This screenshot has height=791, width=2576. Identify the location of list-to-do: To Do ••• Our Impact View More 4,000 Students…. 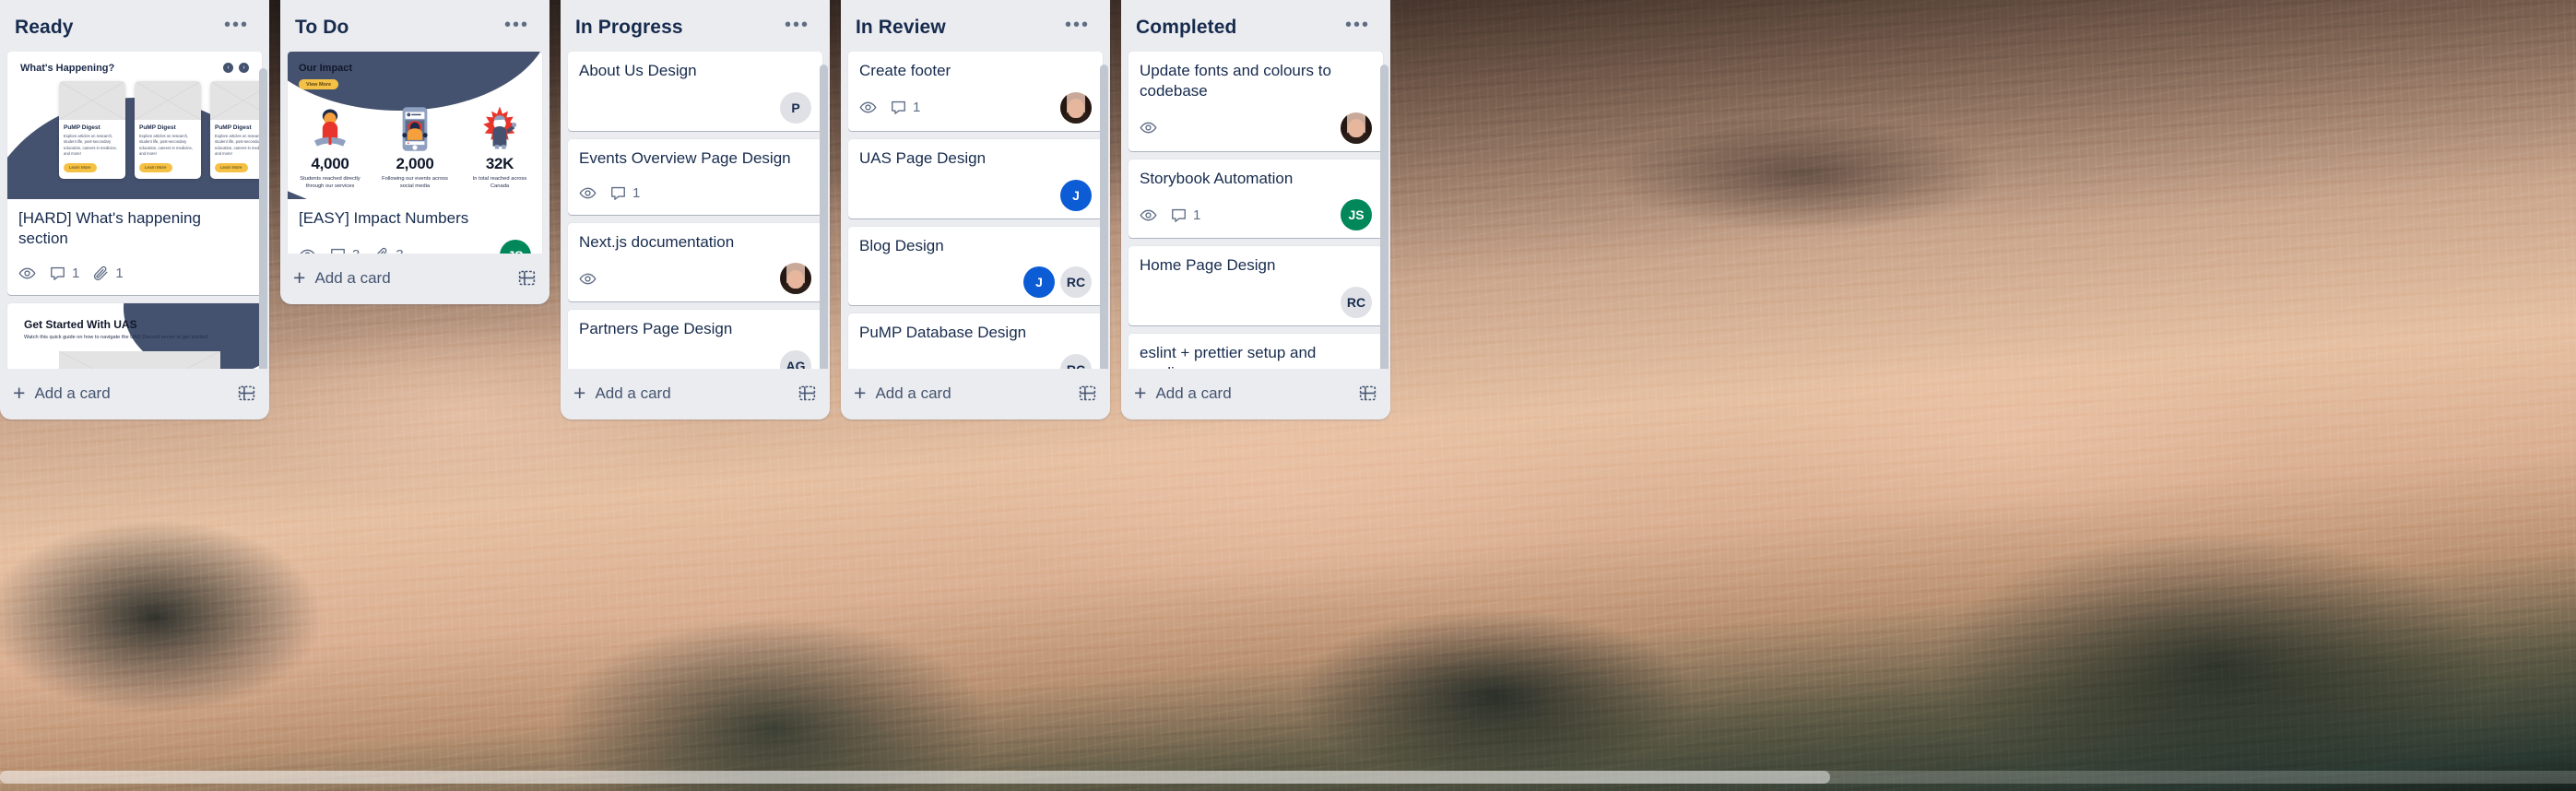
(414, 152).